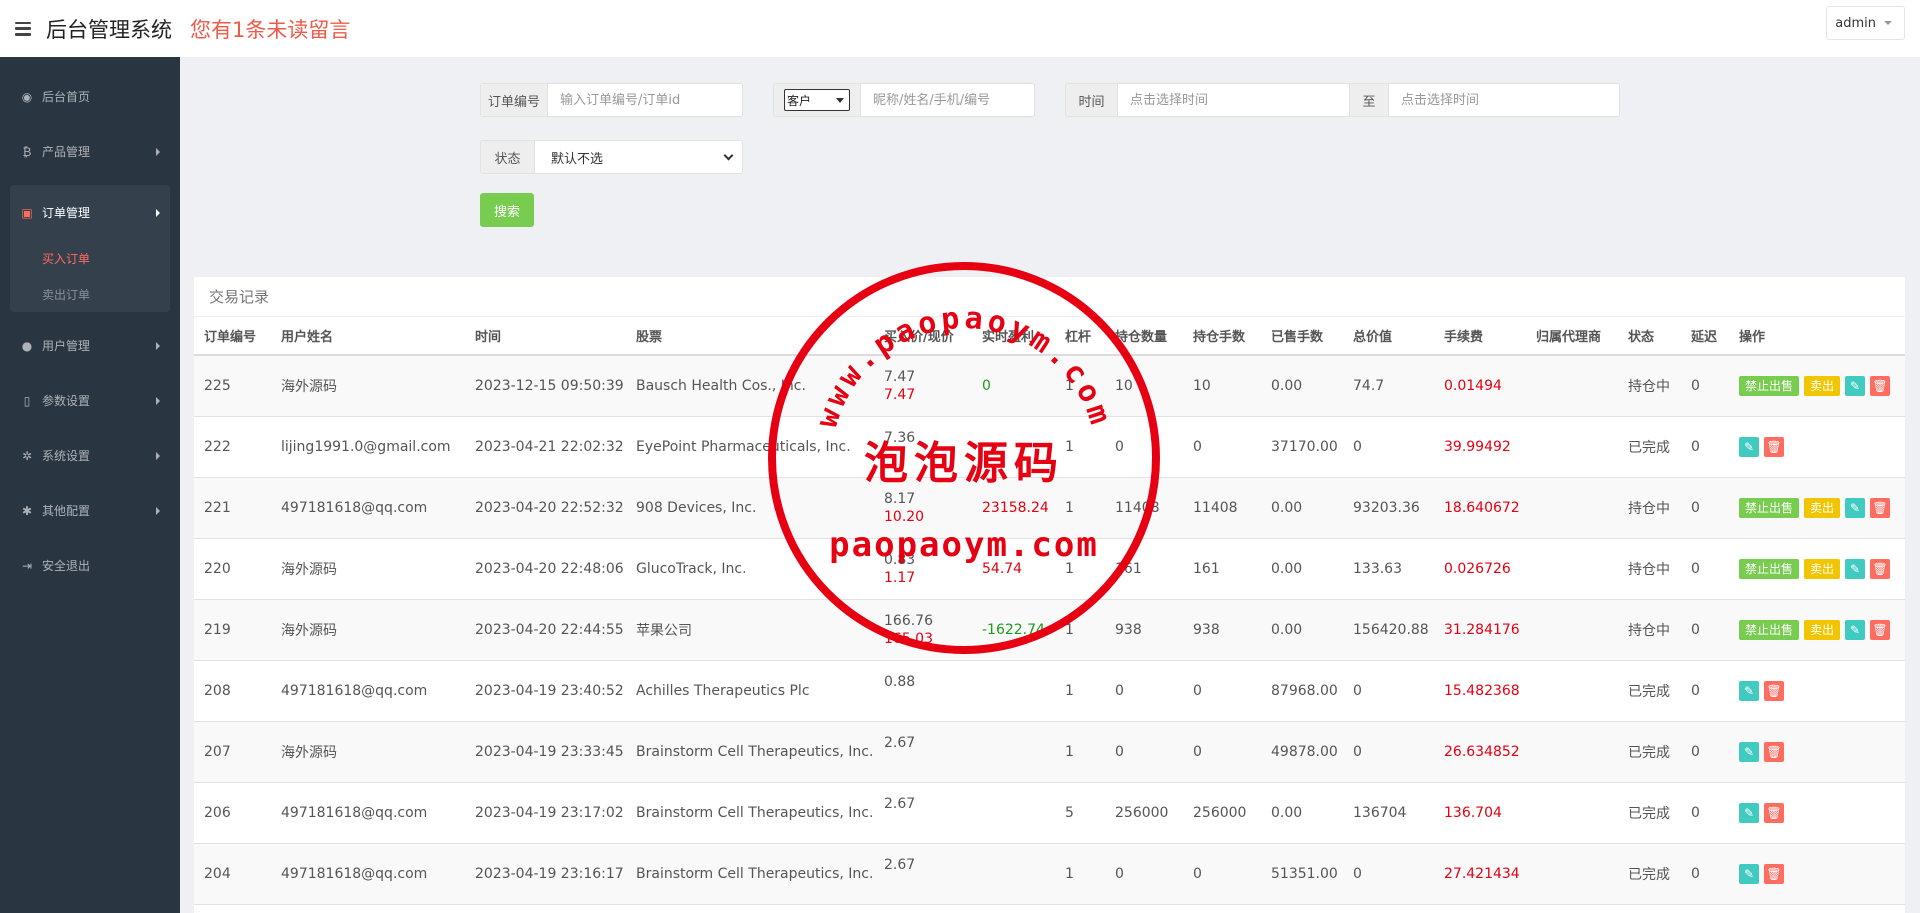 The height and width of the screenshot is (913, 1920). What do you see at coordinates (750, 447) in the screenshot?
I see `cell-stock: EyePoint Pharmaceuticals, Inc.` at bounding box center [750, 447].